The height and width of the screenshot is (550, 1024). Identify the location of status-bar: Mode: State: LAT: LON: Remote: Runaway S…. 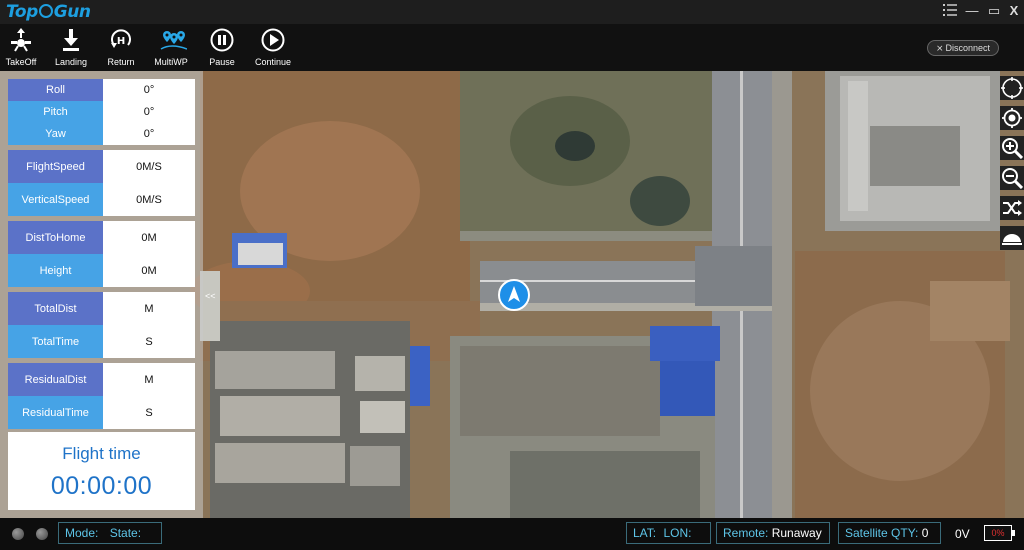
(512, 534).